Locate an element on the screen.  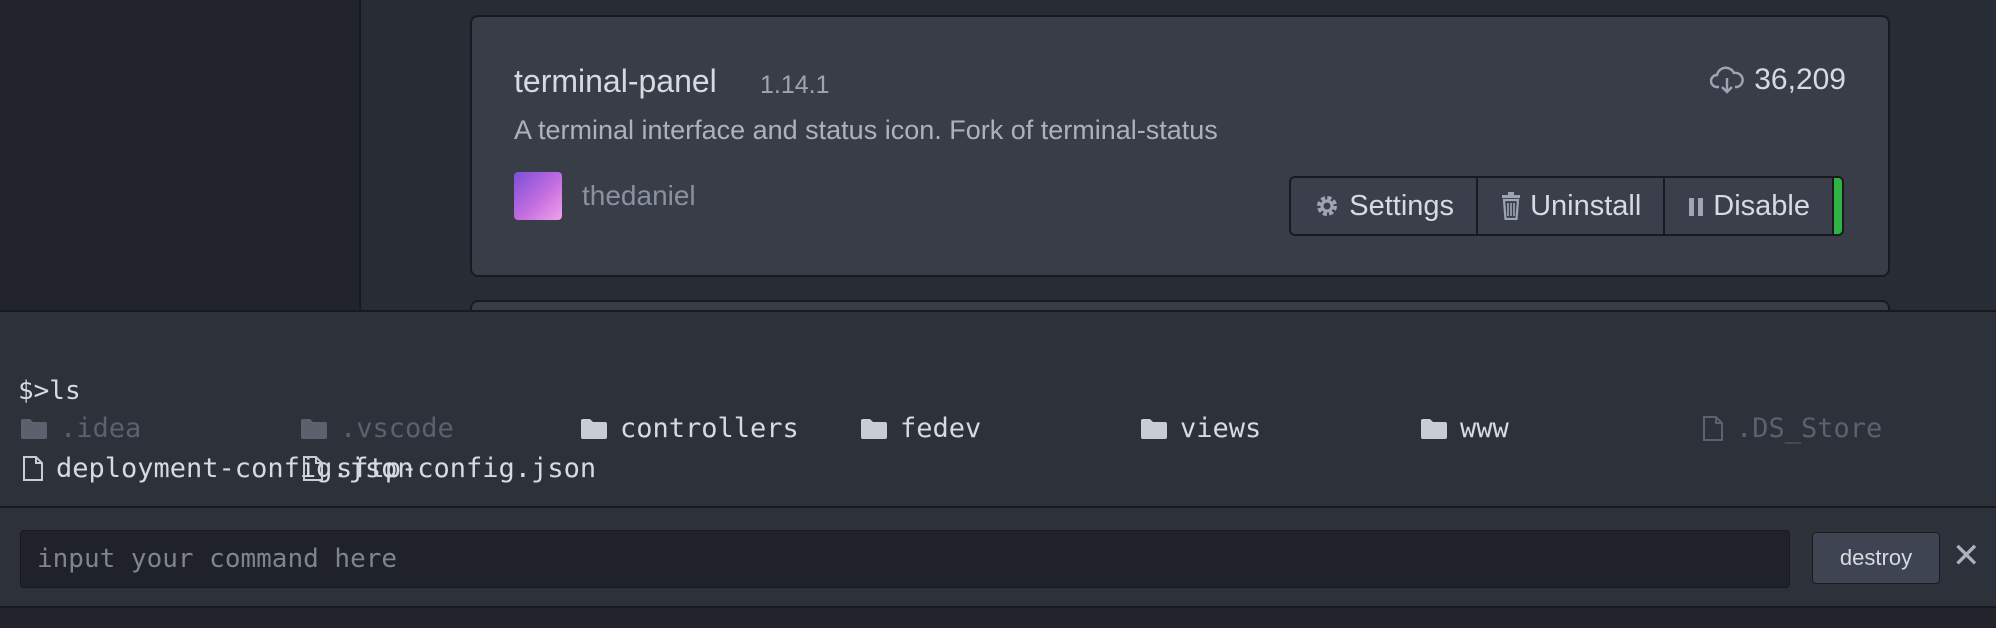
file-entry: www is located at coordinates (1464, 428).